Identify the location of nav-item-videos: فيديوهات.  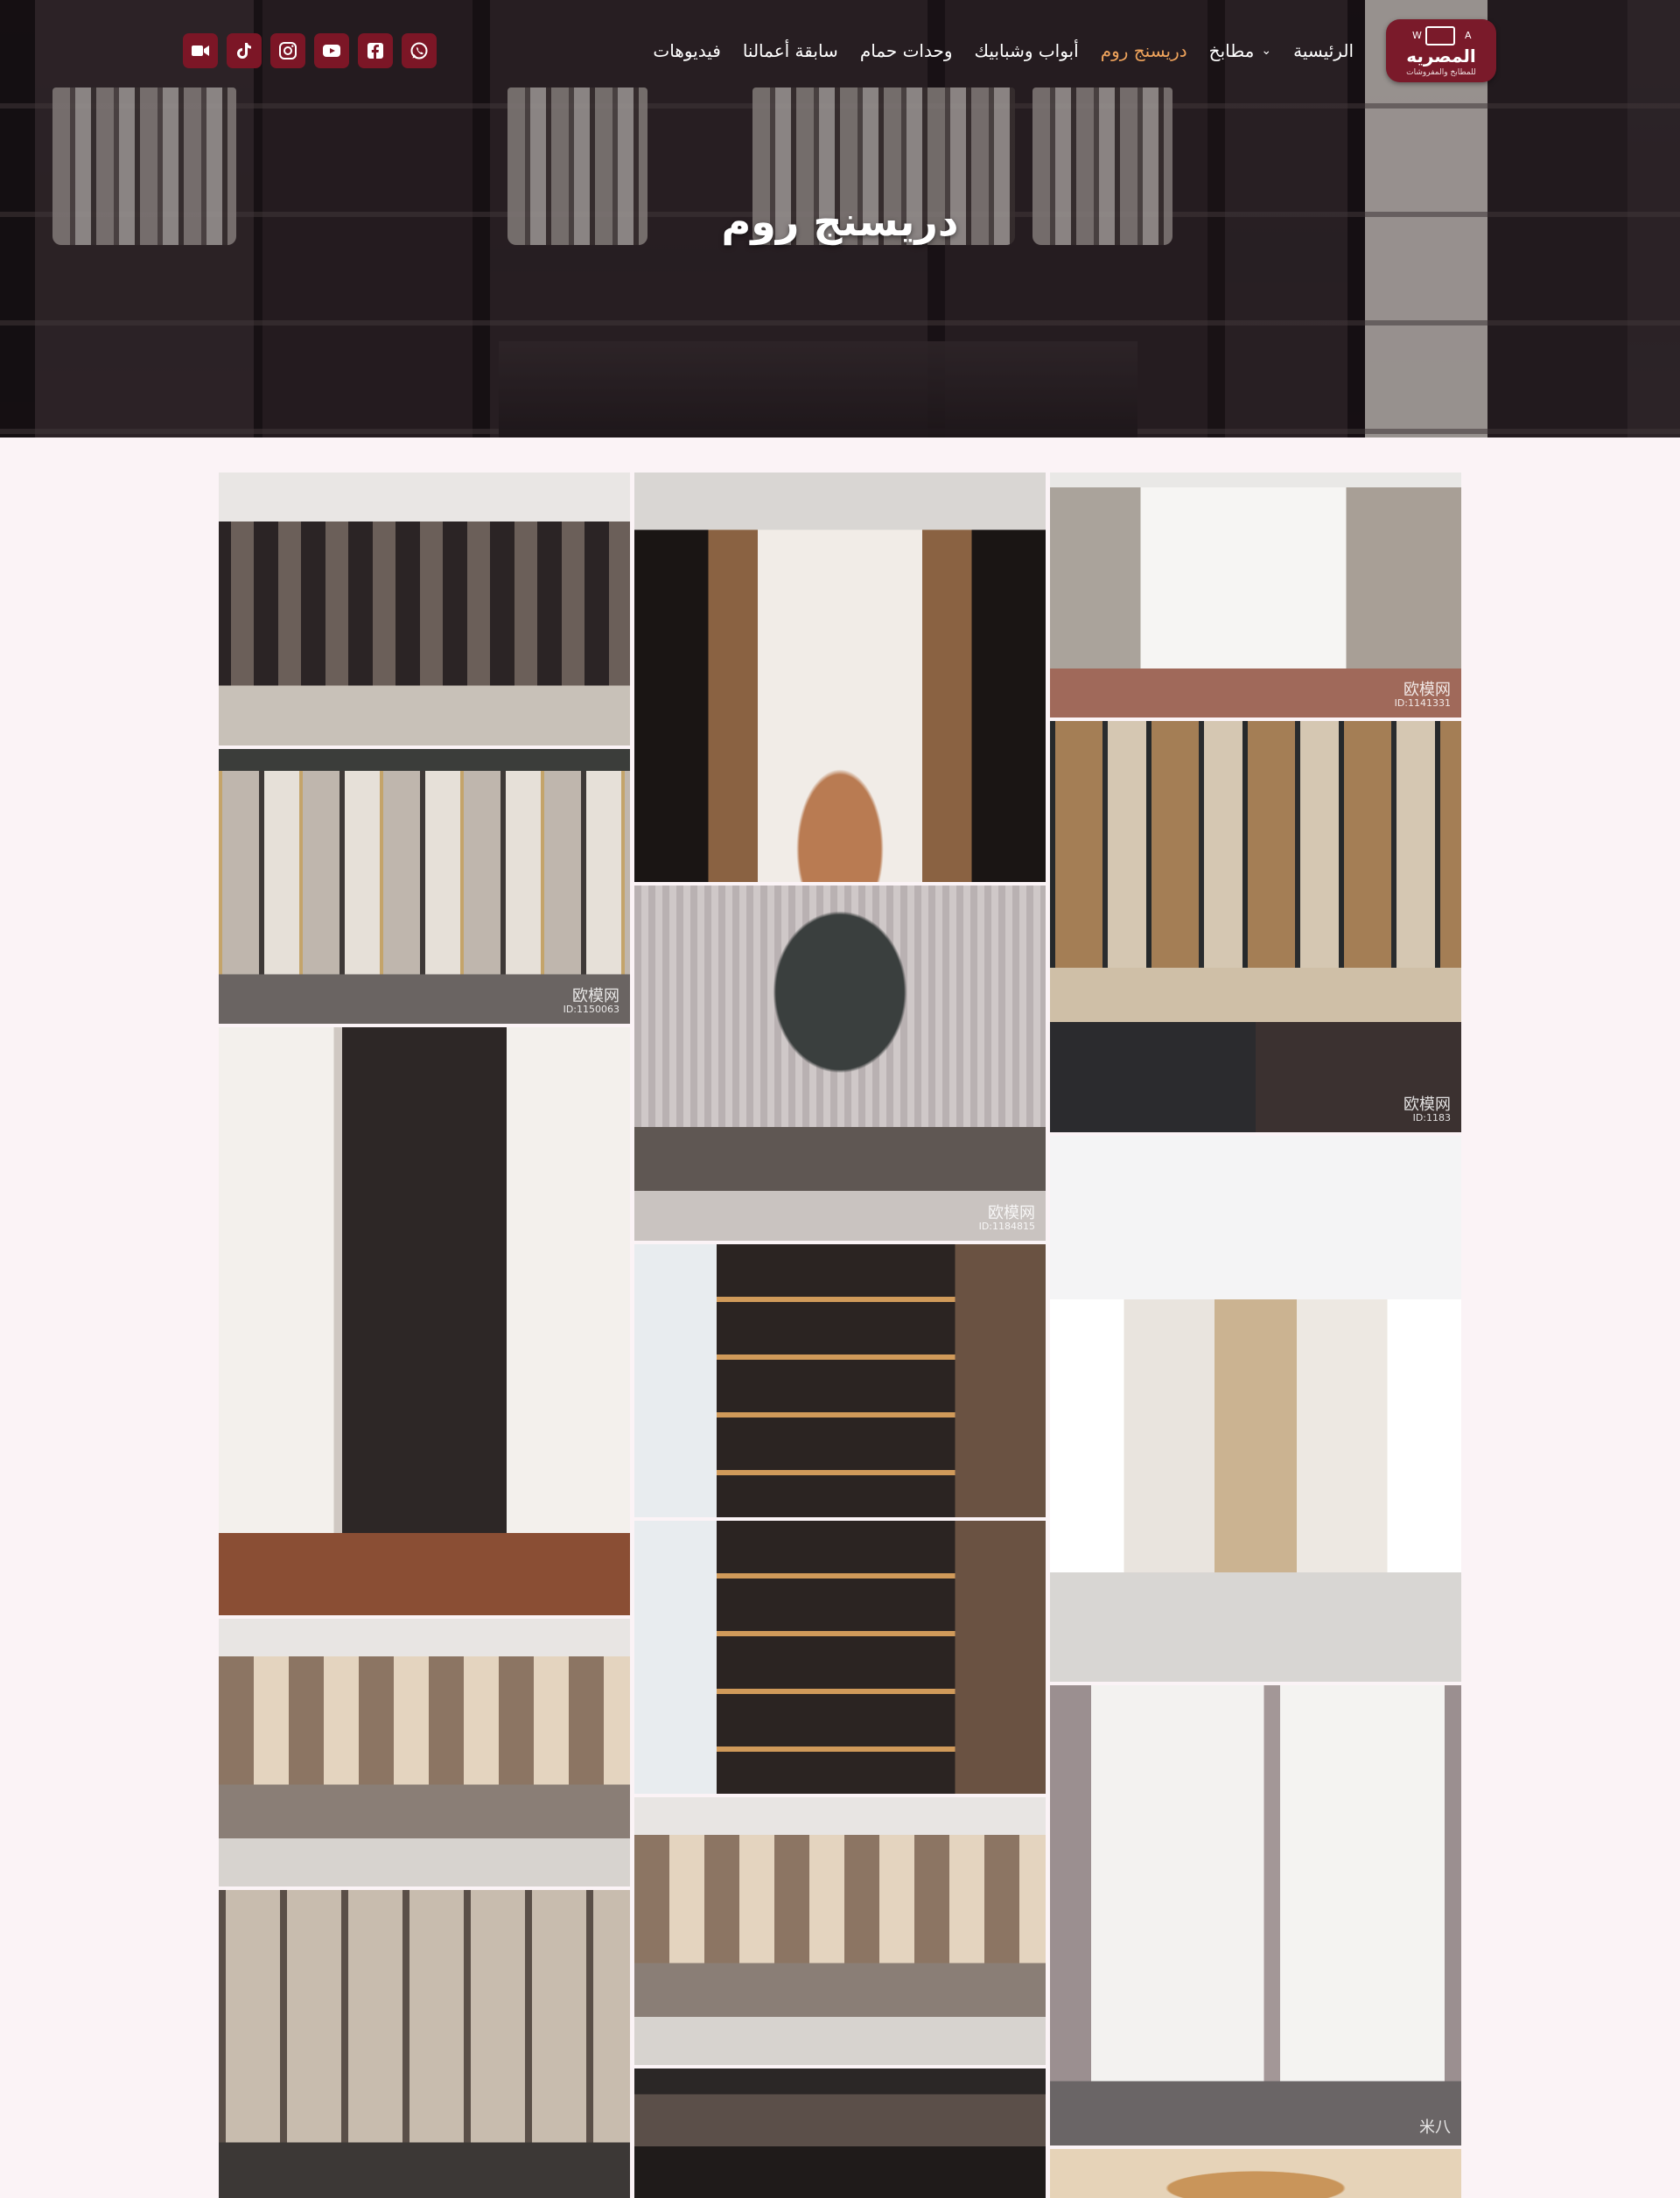
(686, 50).